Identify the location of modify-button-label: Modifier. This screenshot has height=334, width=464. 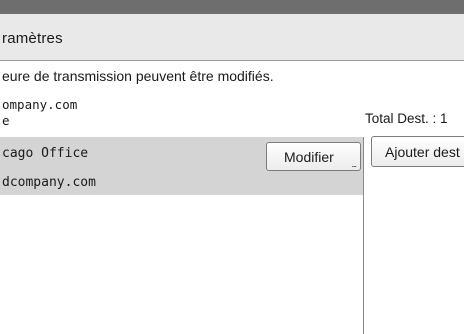
(309, 157).